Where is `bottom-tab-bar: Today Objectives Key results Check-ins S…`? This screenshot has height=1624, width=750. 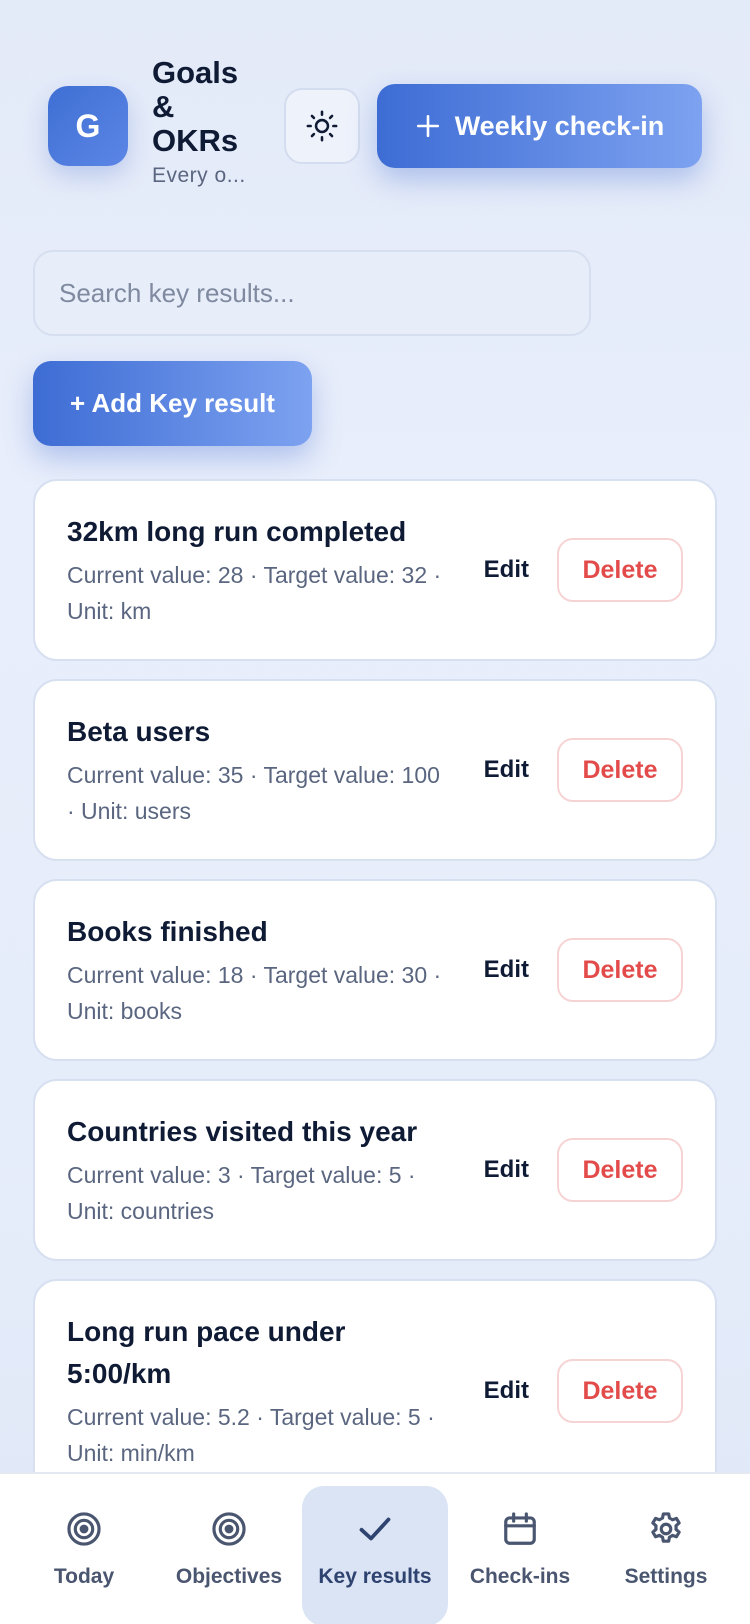
bottom-tab-bar: Today Objectives Key results Check-ins S… is located at coordinates (375, 1548).